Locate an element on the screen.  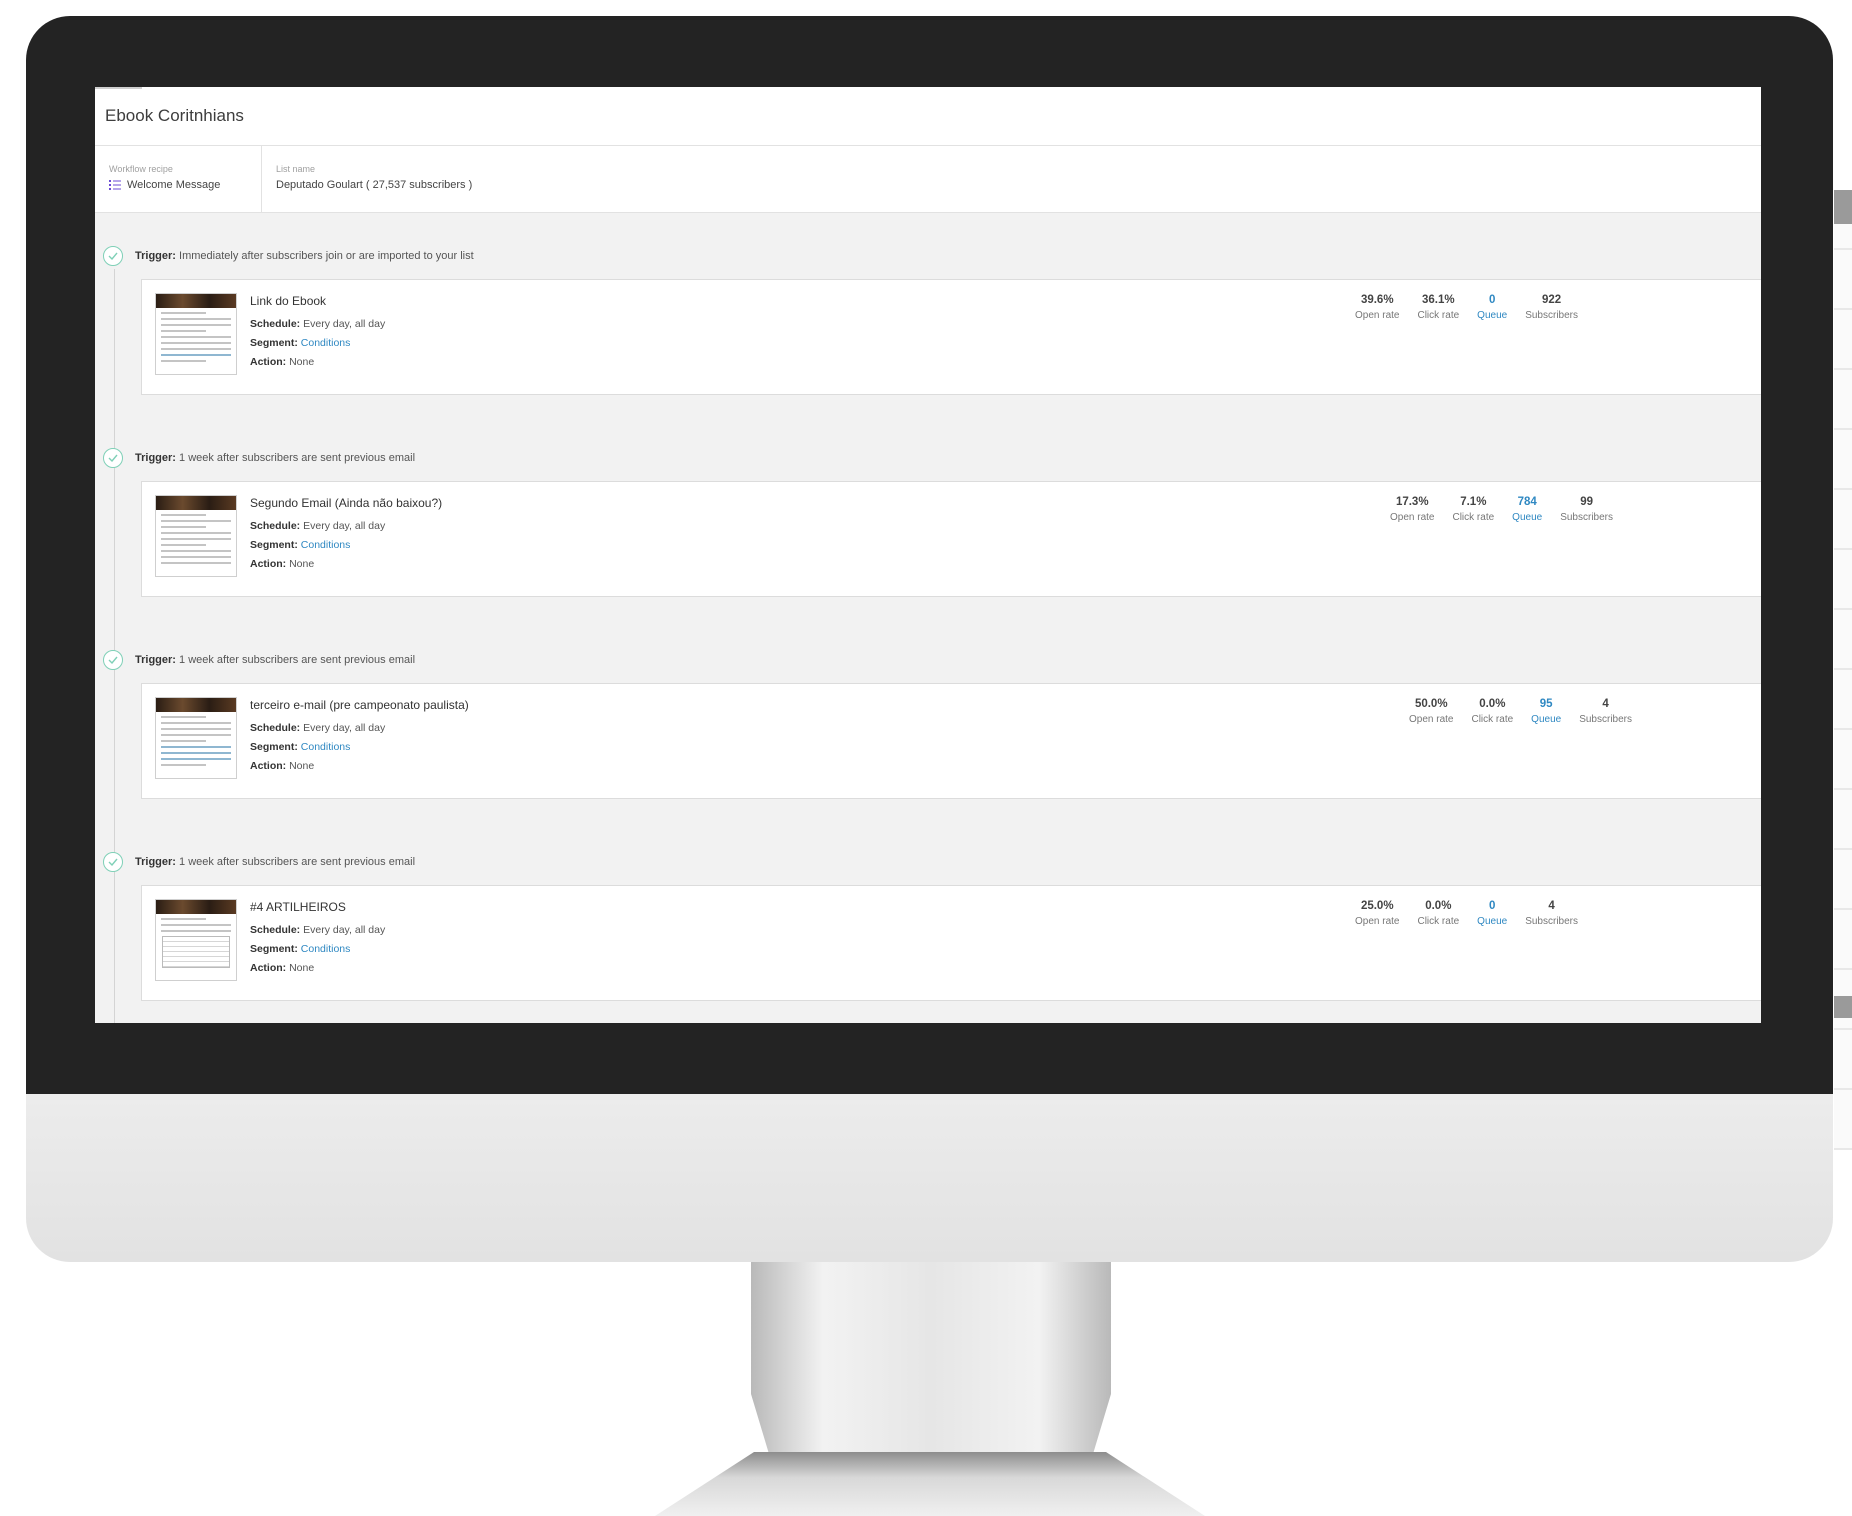
workflow-recipe: Workflow recipe Welcome Message is located at coordinates (178, 179).